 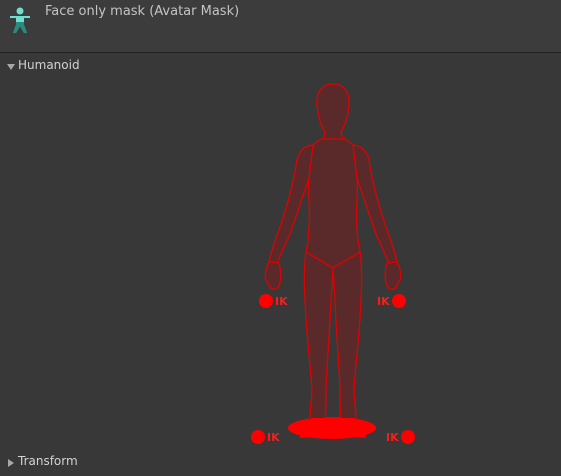 I want to click on right-arm-part, so click(x=375, y=204).